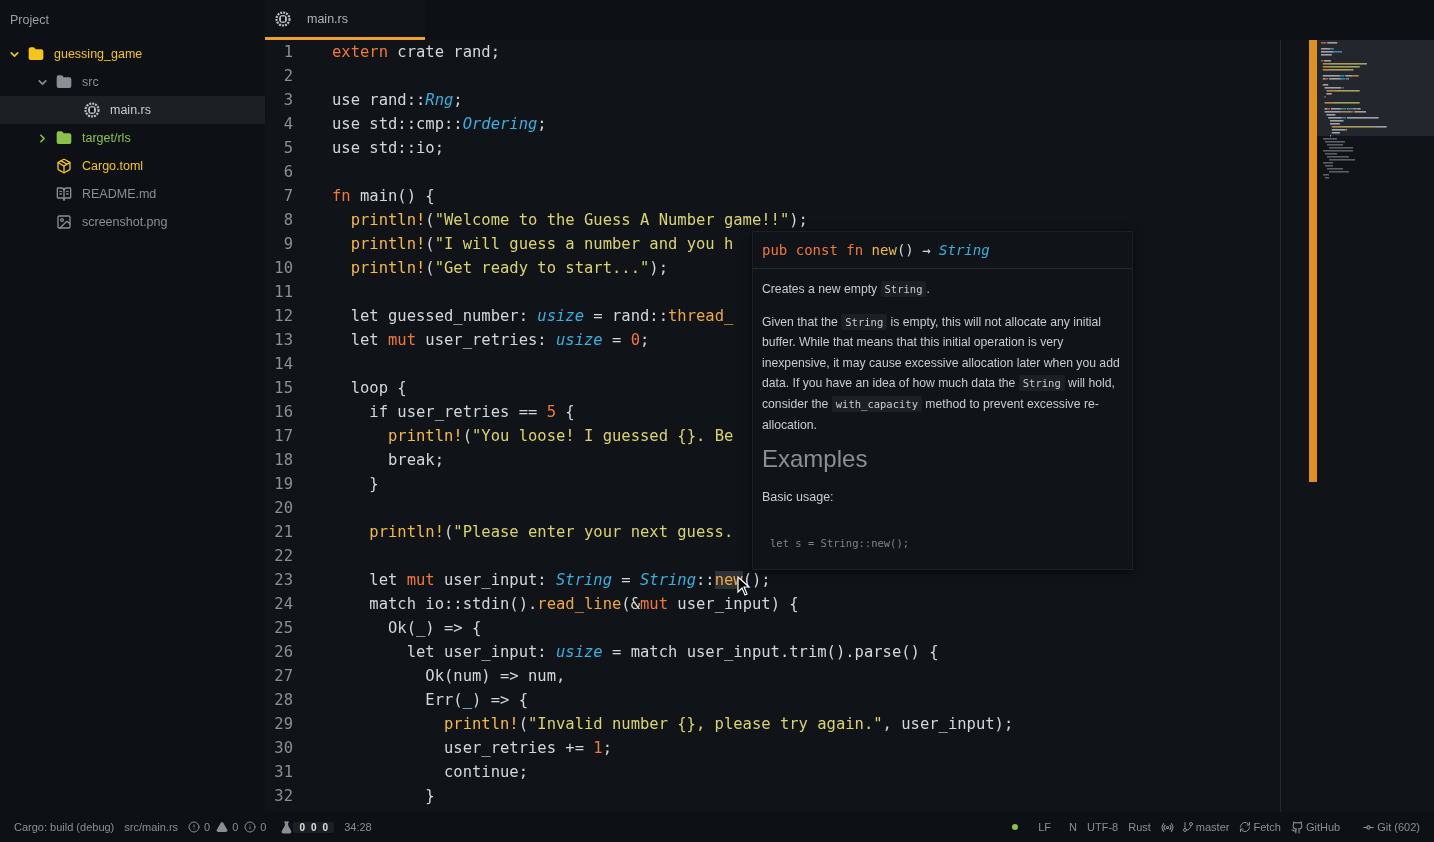 The image size is (1434, 842). What do you see at coordinates (283, 316) in the screenshot?
I see `line-number: 12` at bounding box center [283, 316].